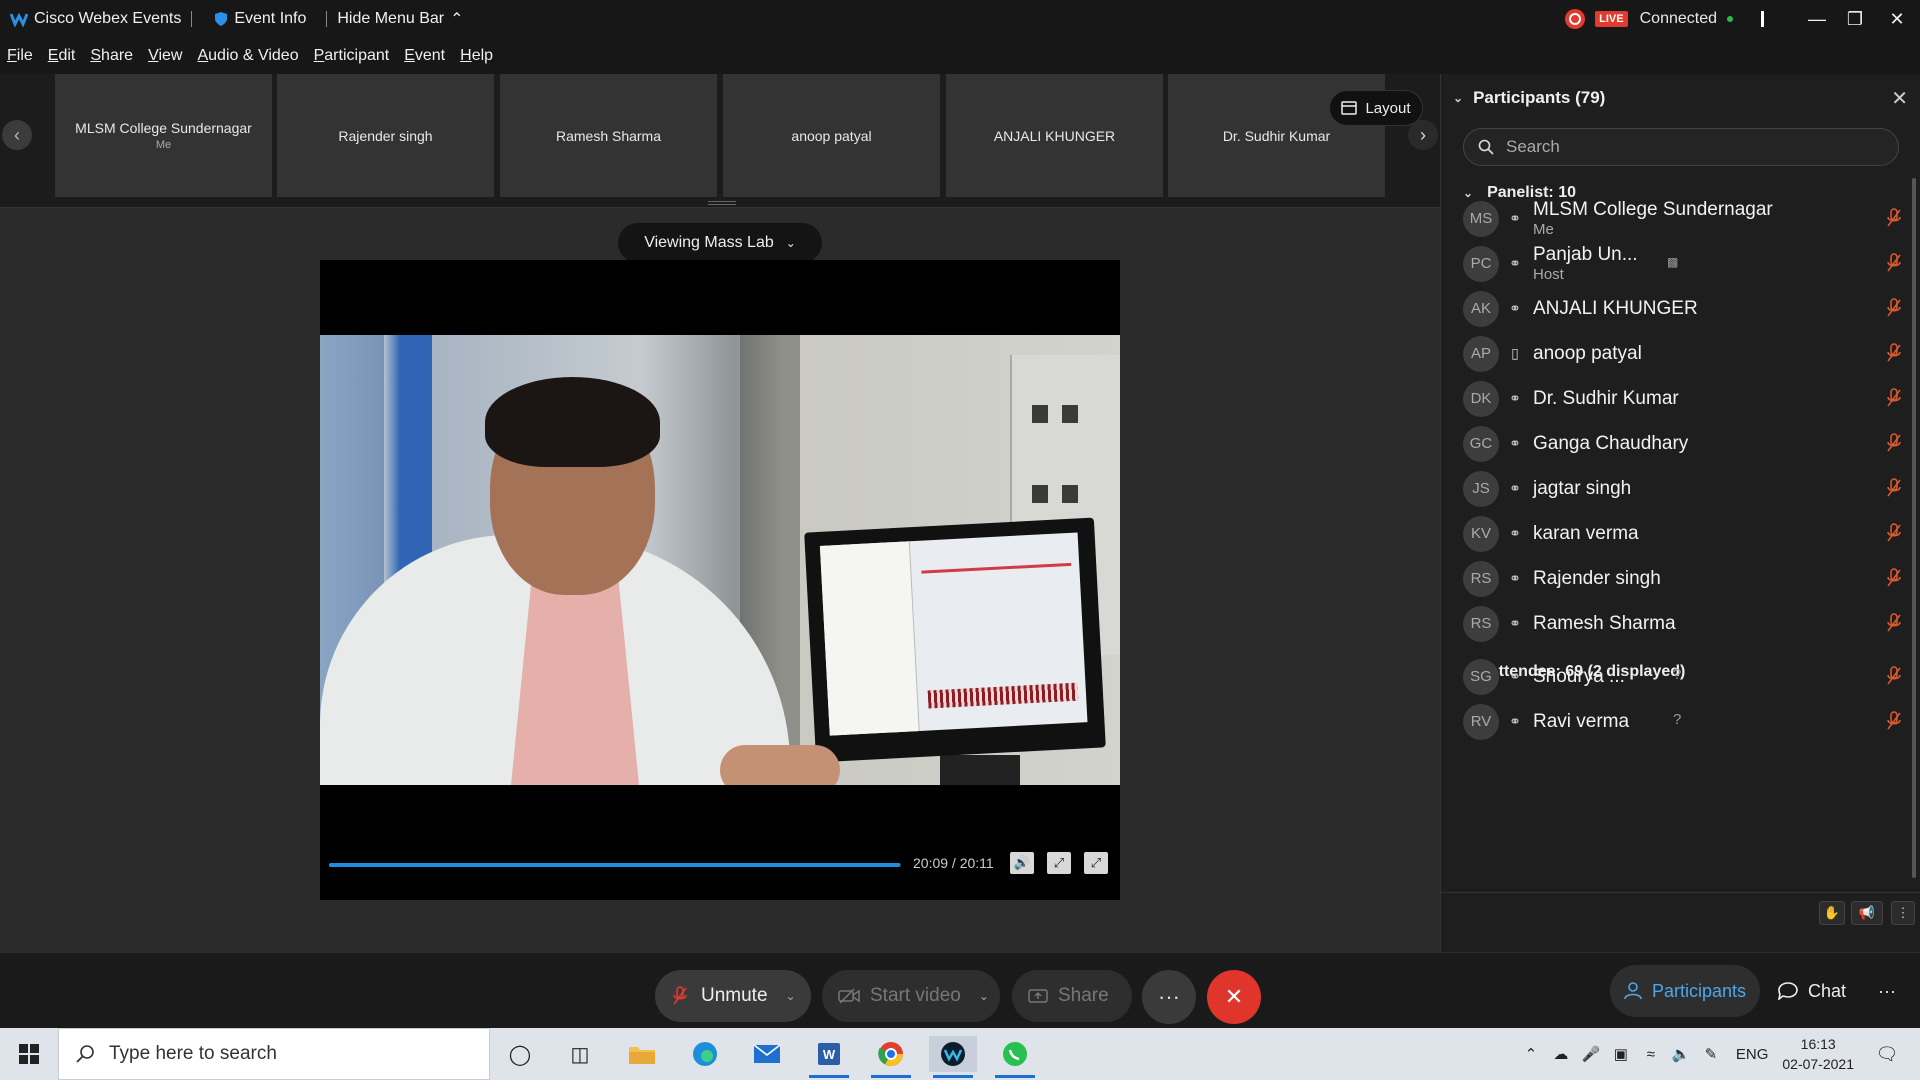  What do you see at coordinates (247, 56) in the screenshot?
I see `menu-audio-video: Audio & Video` at bounding box center [247, 56].